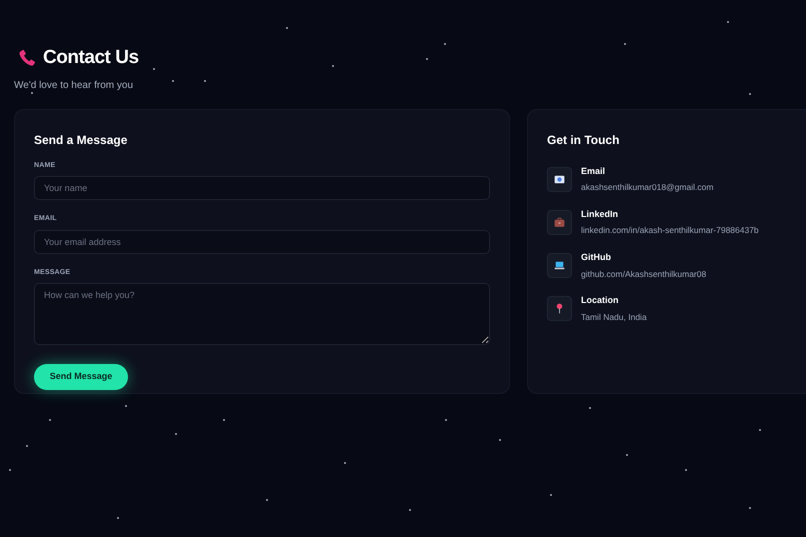 This screenshot has height=537, width=806. I want to click on contact-label: Email, so click(593, 171).